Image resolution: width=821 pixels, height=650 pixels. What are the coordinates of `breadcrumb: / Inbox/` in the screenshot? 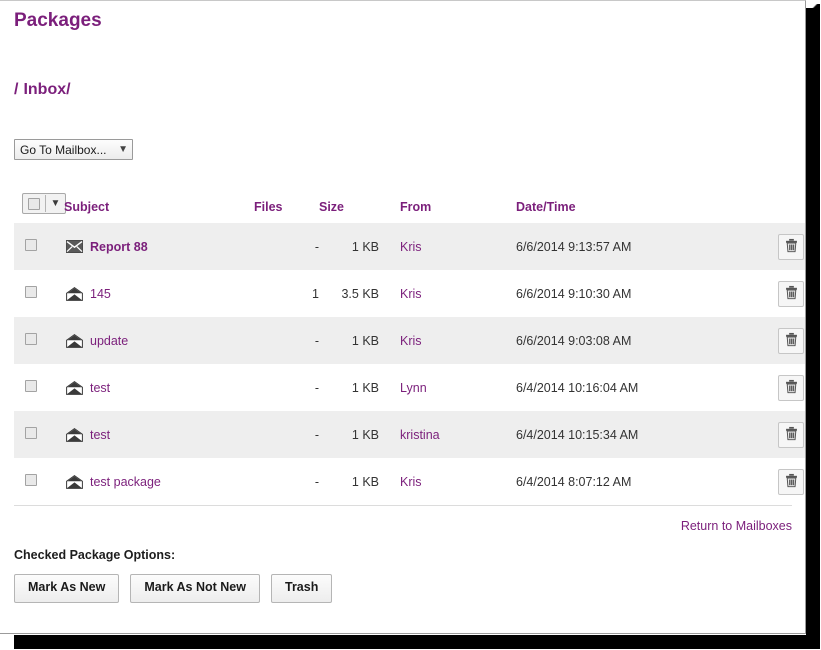 It's located at (402, 90).